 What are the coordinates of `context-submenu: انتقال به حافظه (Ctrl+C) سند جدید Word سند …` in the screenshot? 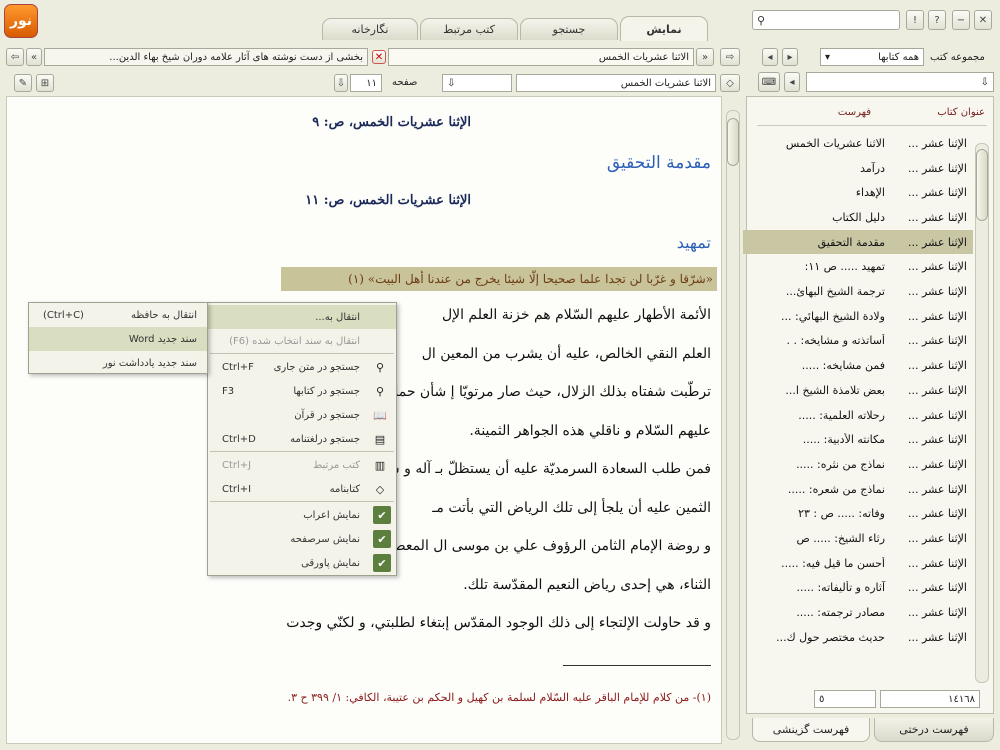 It's located at (118, 338).